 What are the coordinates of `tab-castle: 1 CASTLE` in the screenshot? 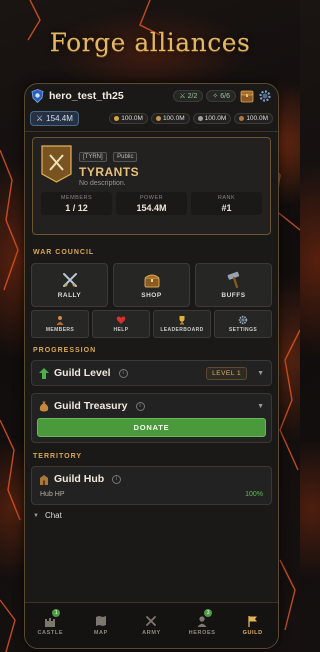 It's located at (50, 625).